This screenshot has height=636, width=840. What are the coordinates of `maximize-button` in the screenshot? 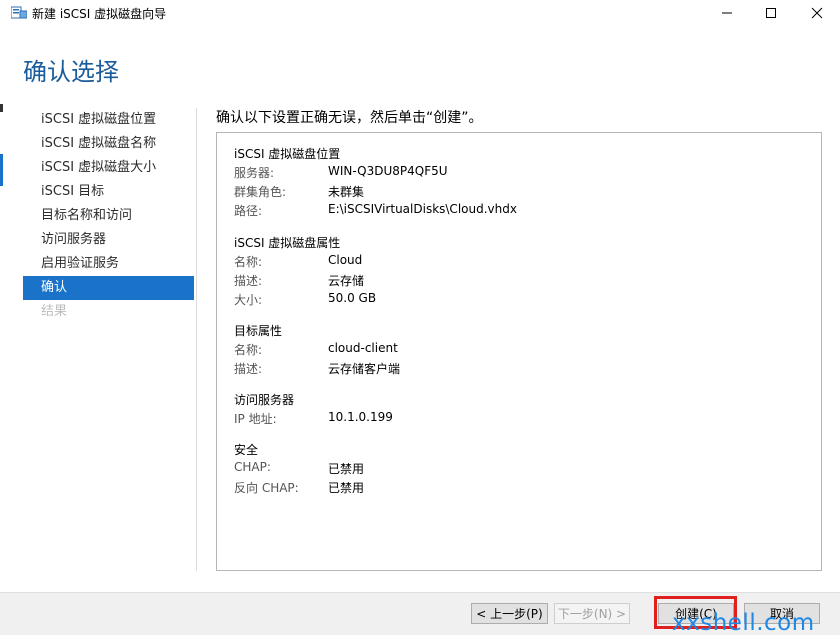 It's located at (771, 13).